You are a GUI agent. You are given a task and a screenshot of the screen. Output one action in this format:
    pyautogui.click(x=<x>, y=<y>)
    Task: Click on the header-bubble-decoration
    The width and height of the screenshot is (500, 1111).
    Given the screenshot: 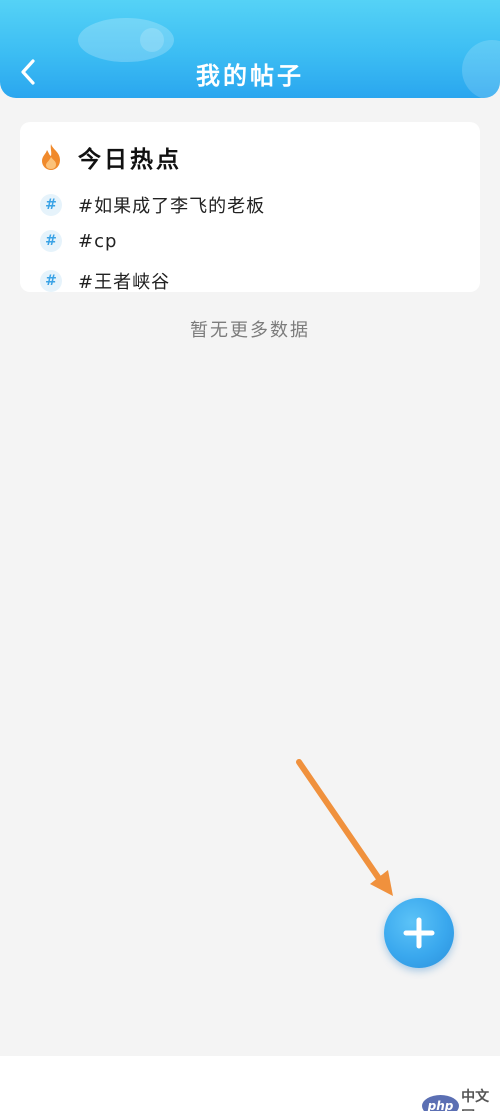 What is the action you would take?
    pyautogui.click(x=152, y=40)
    